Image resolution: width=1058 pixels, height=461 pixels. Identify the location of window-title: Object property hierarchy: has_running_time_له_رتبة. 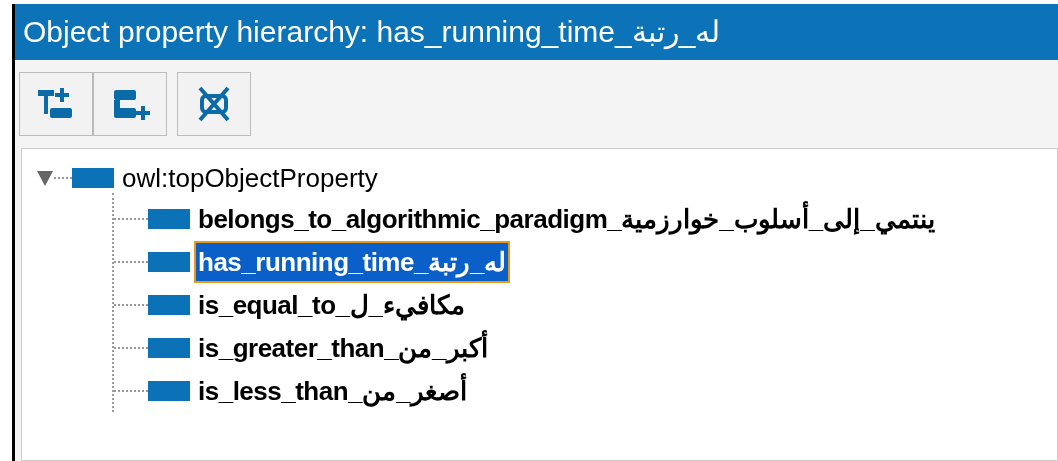
(536, 32).